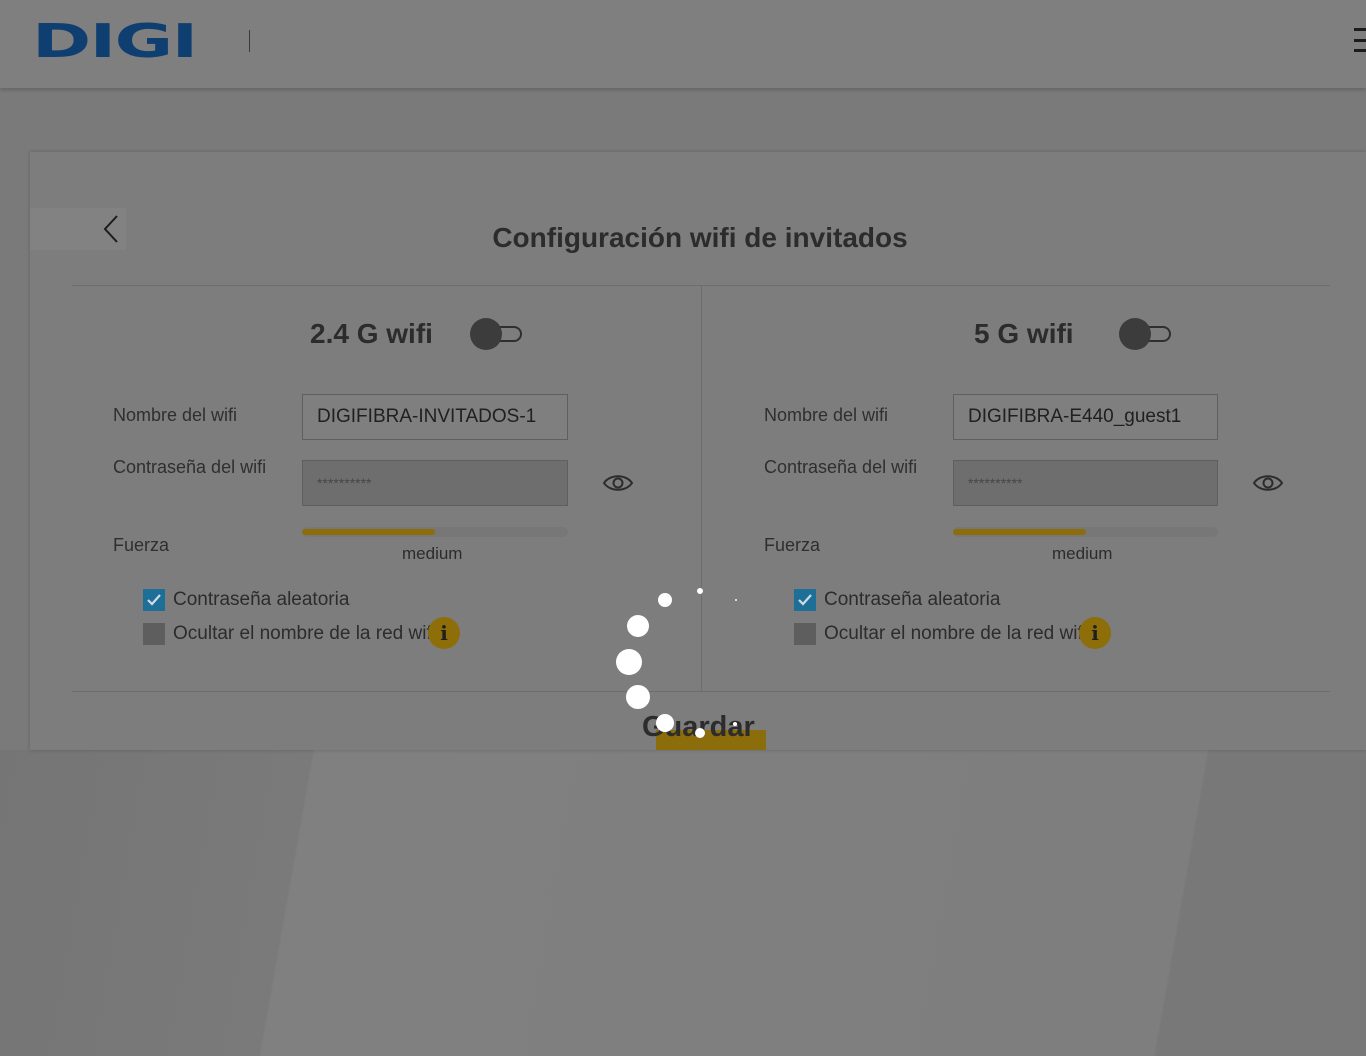 The width and height of the screenshot is (1366, 1056). I want to click on divider-vertical, so click(701, 488).